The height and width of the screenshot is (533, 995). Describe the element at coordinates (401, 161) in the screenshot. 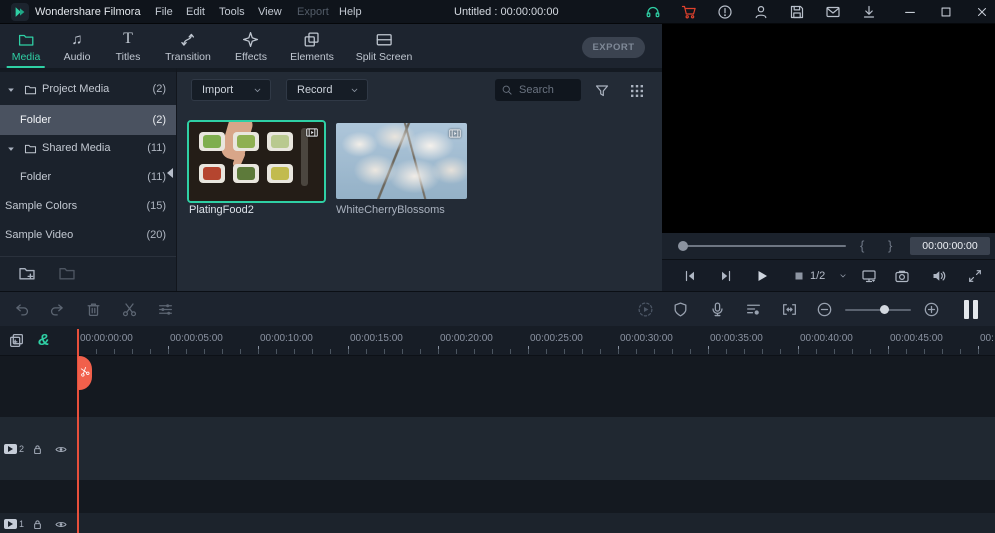

I see `media-clip-whitecherryblossoms` at that location.